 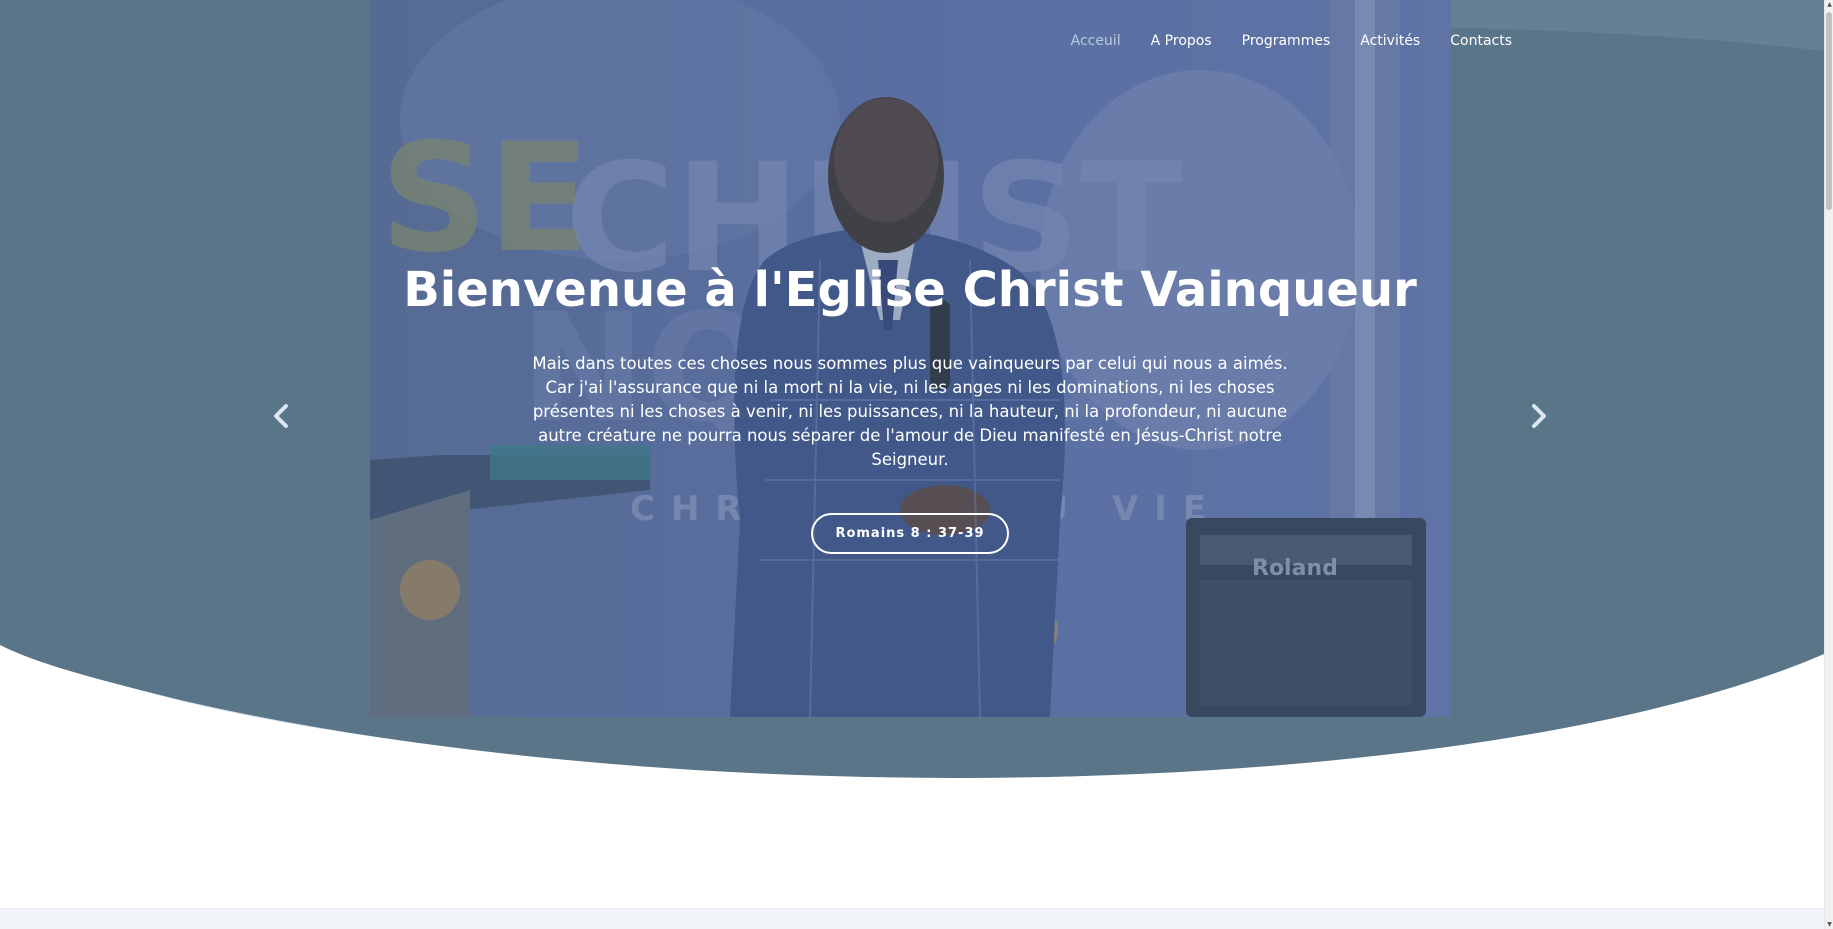 I want to click on next-section-edge, so click(x=912, y=918).